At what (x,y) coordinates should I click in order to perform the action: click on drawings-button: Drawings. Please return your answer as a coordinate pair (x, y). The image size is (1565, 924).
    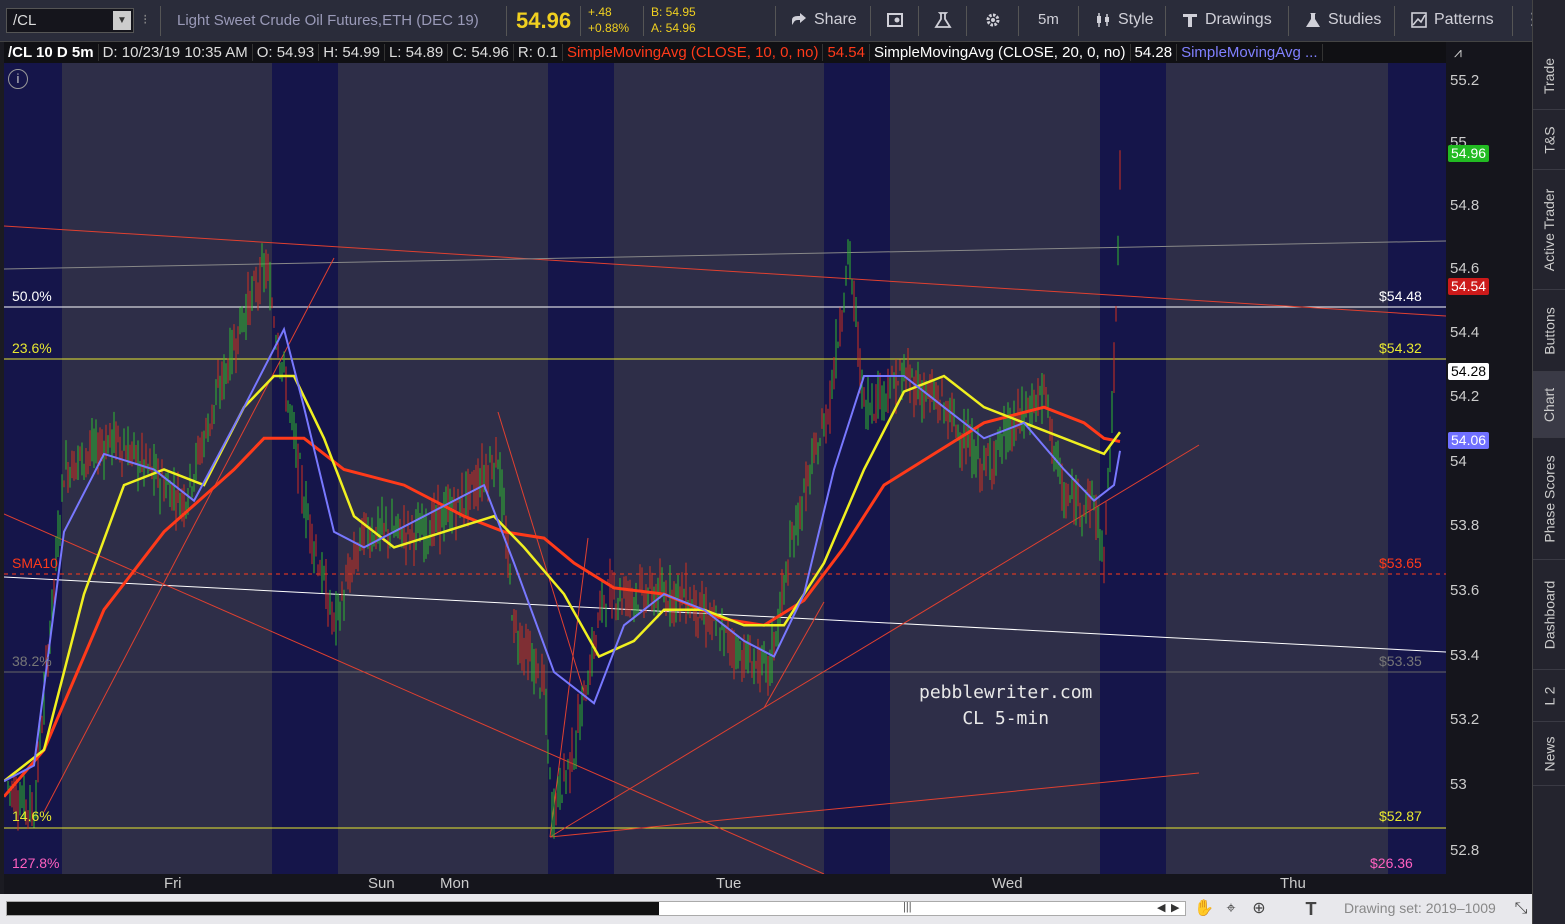
    Looking at the image, I should click on (1226, 20).